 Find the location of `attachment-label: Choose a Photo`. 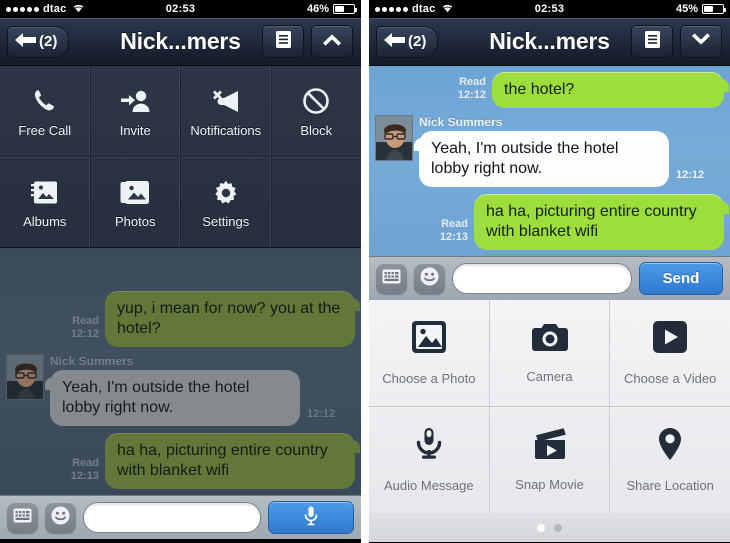

attachment-label: Choose a Photo is located at coordinates (429, 378).